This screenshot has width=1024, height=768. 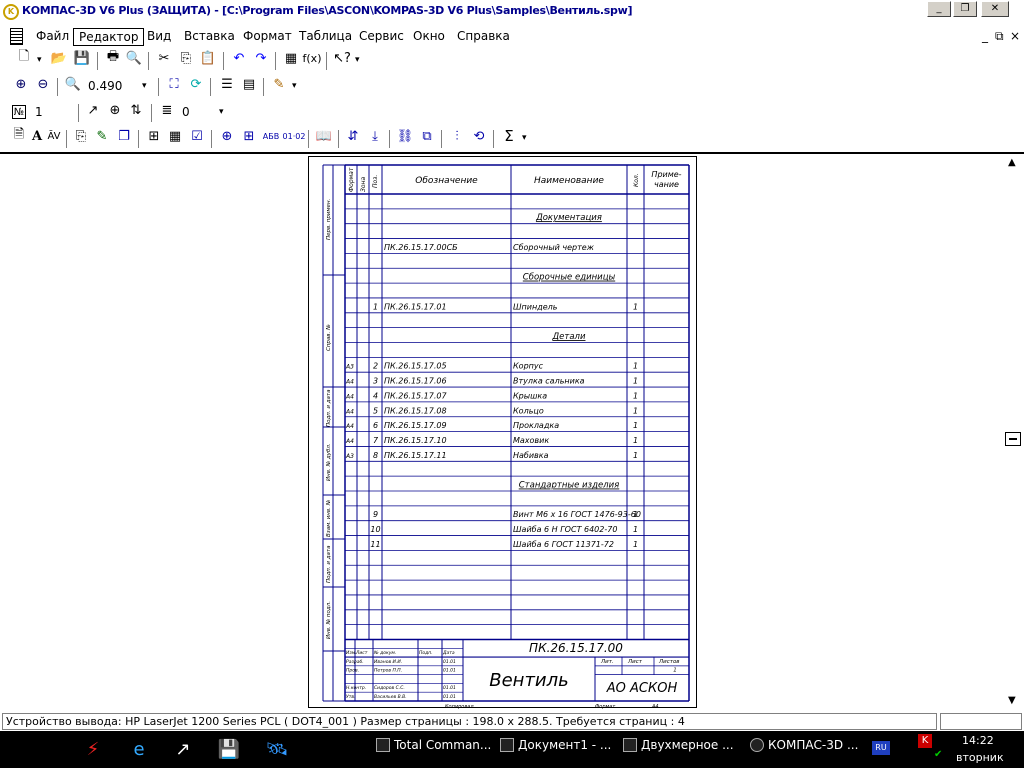 What do you see at coordinates (995, 9) in the screenshot?
I see `close-button: ✕` at bounding box center [995, 9].